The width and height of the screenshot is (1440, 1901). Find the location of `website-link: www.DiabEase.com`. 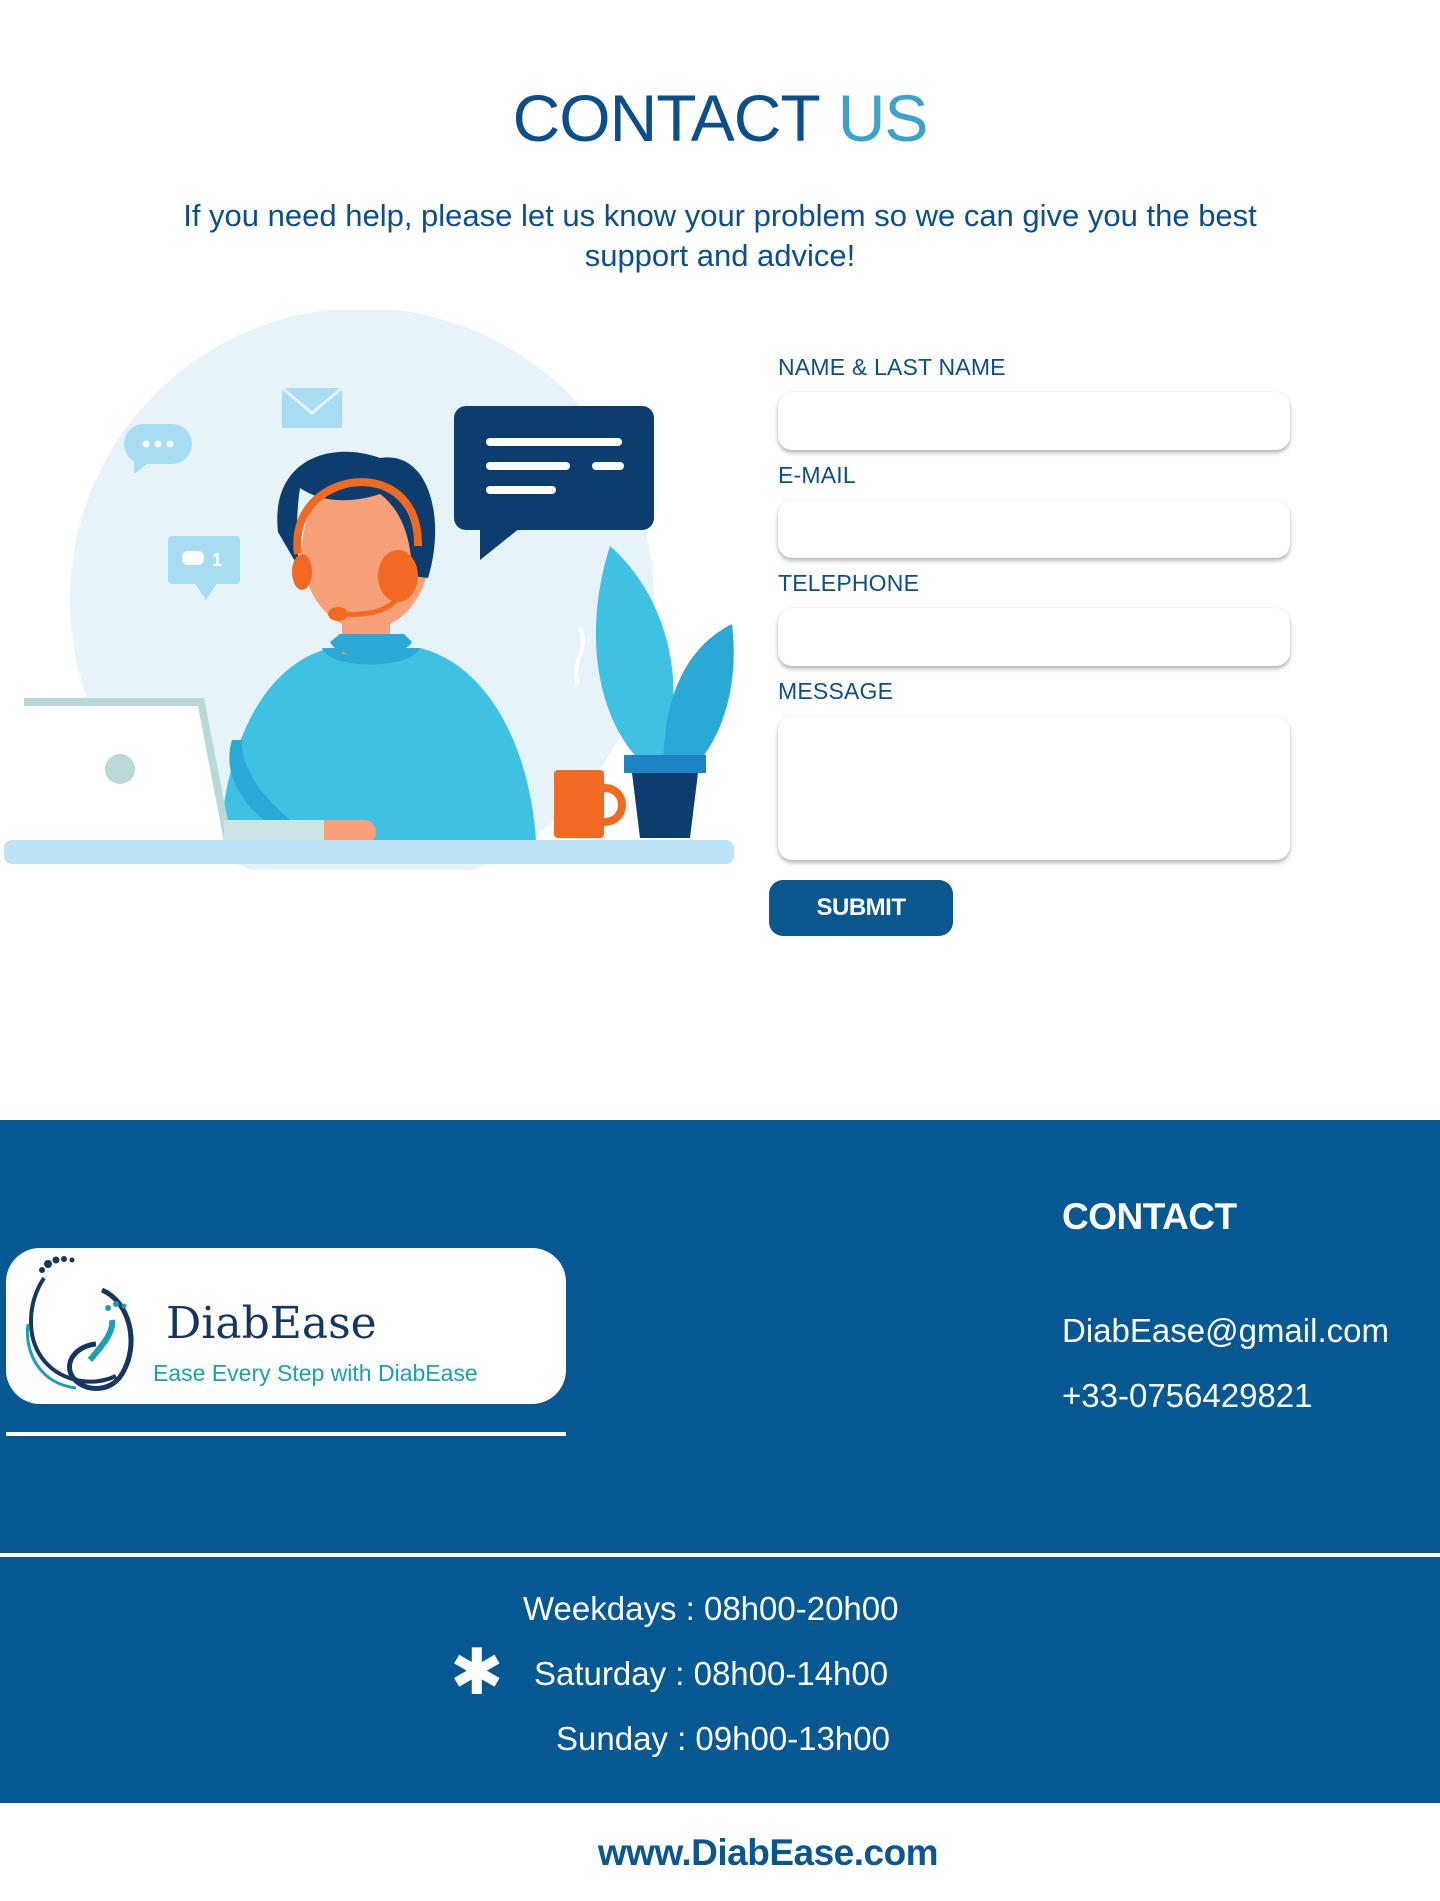

website-link: www.DiabEase.com is located at coordinates (720, 1853).